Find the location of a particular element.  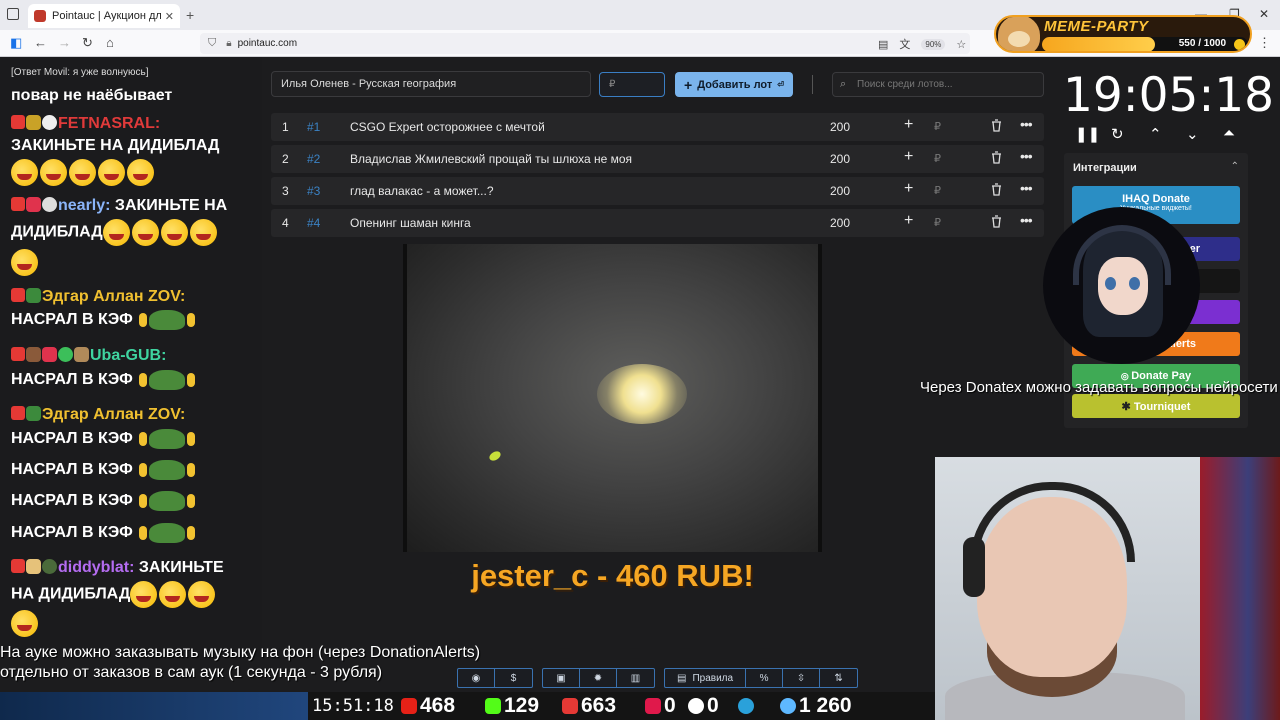

stat-value: 0 is located at coordinates (670, 705).